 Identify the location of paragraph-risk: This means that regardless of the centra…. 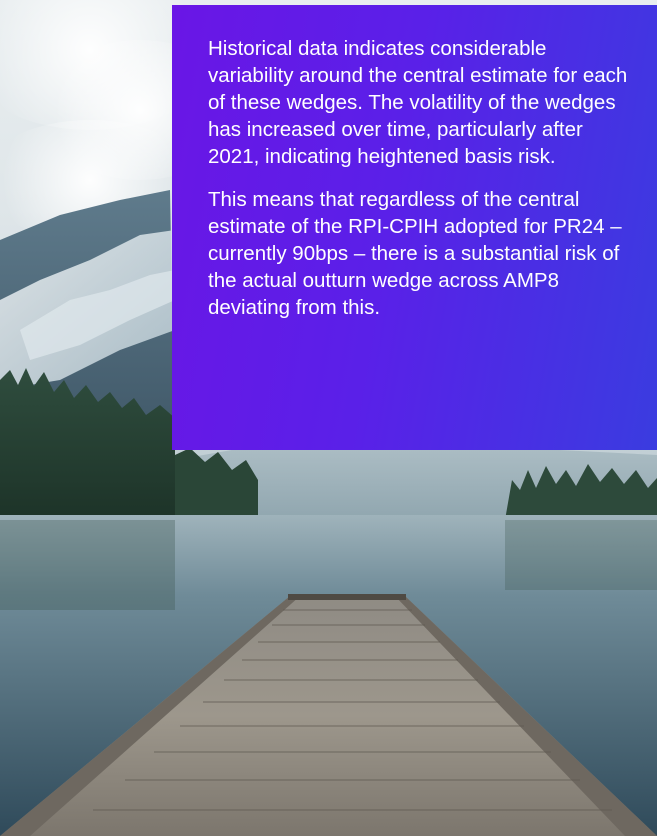
(415, 253).